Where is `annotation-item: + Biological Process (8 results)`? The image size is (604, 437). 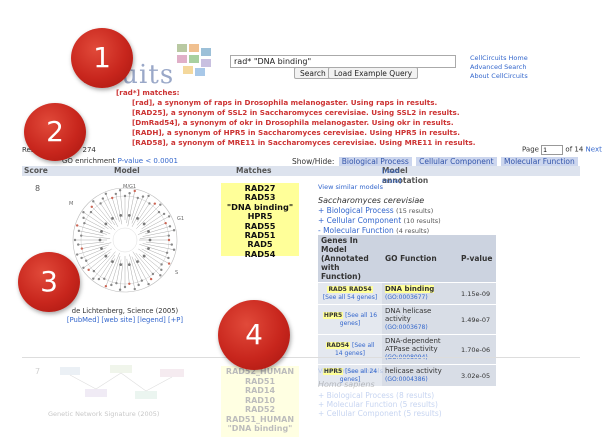
annotation-item: + Biological Process (8 results) is located at coordinates (380, 395).